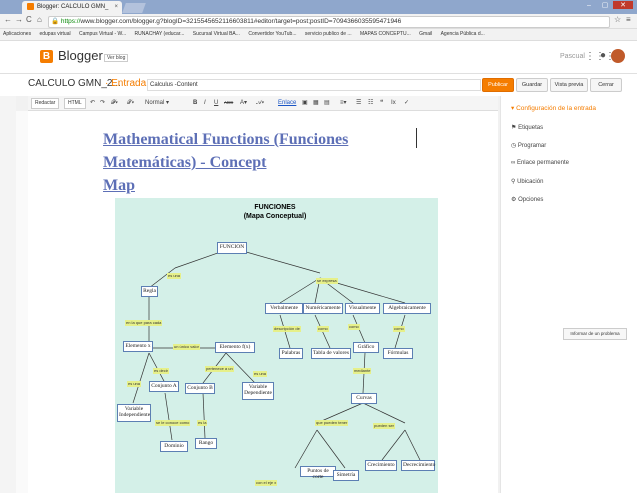 The image size is (637, 493). What do you see at coordinates (102, 103) in the screenshot?
I see `redo-icon: ↷` at bounding box center [102, 103].